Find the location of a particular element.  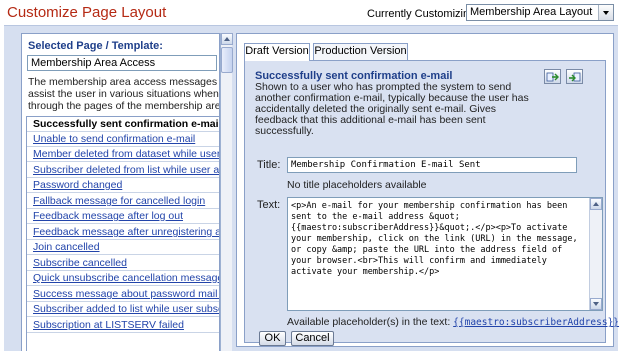

revert-icon is located at coordinates (552, 77).